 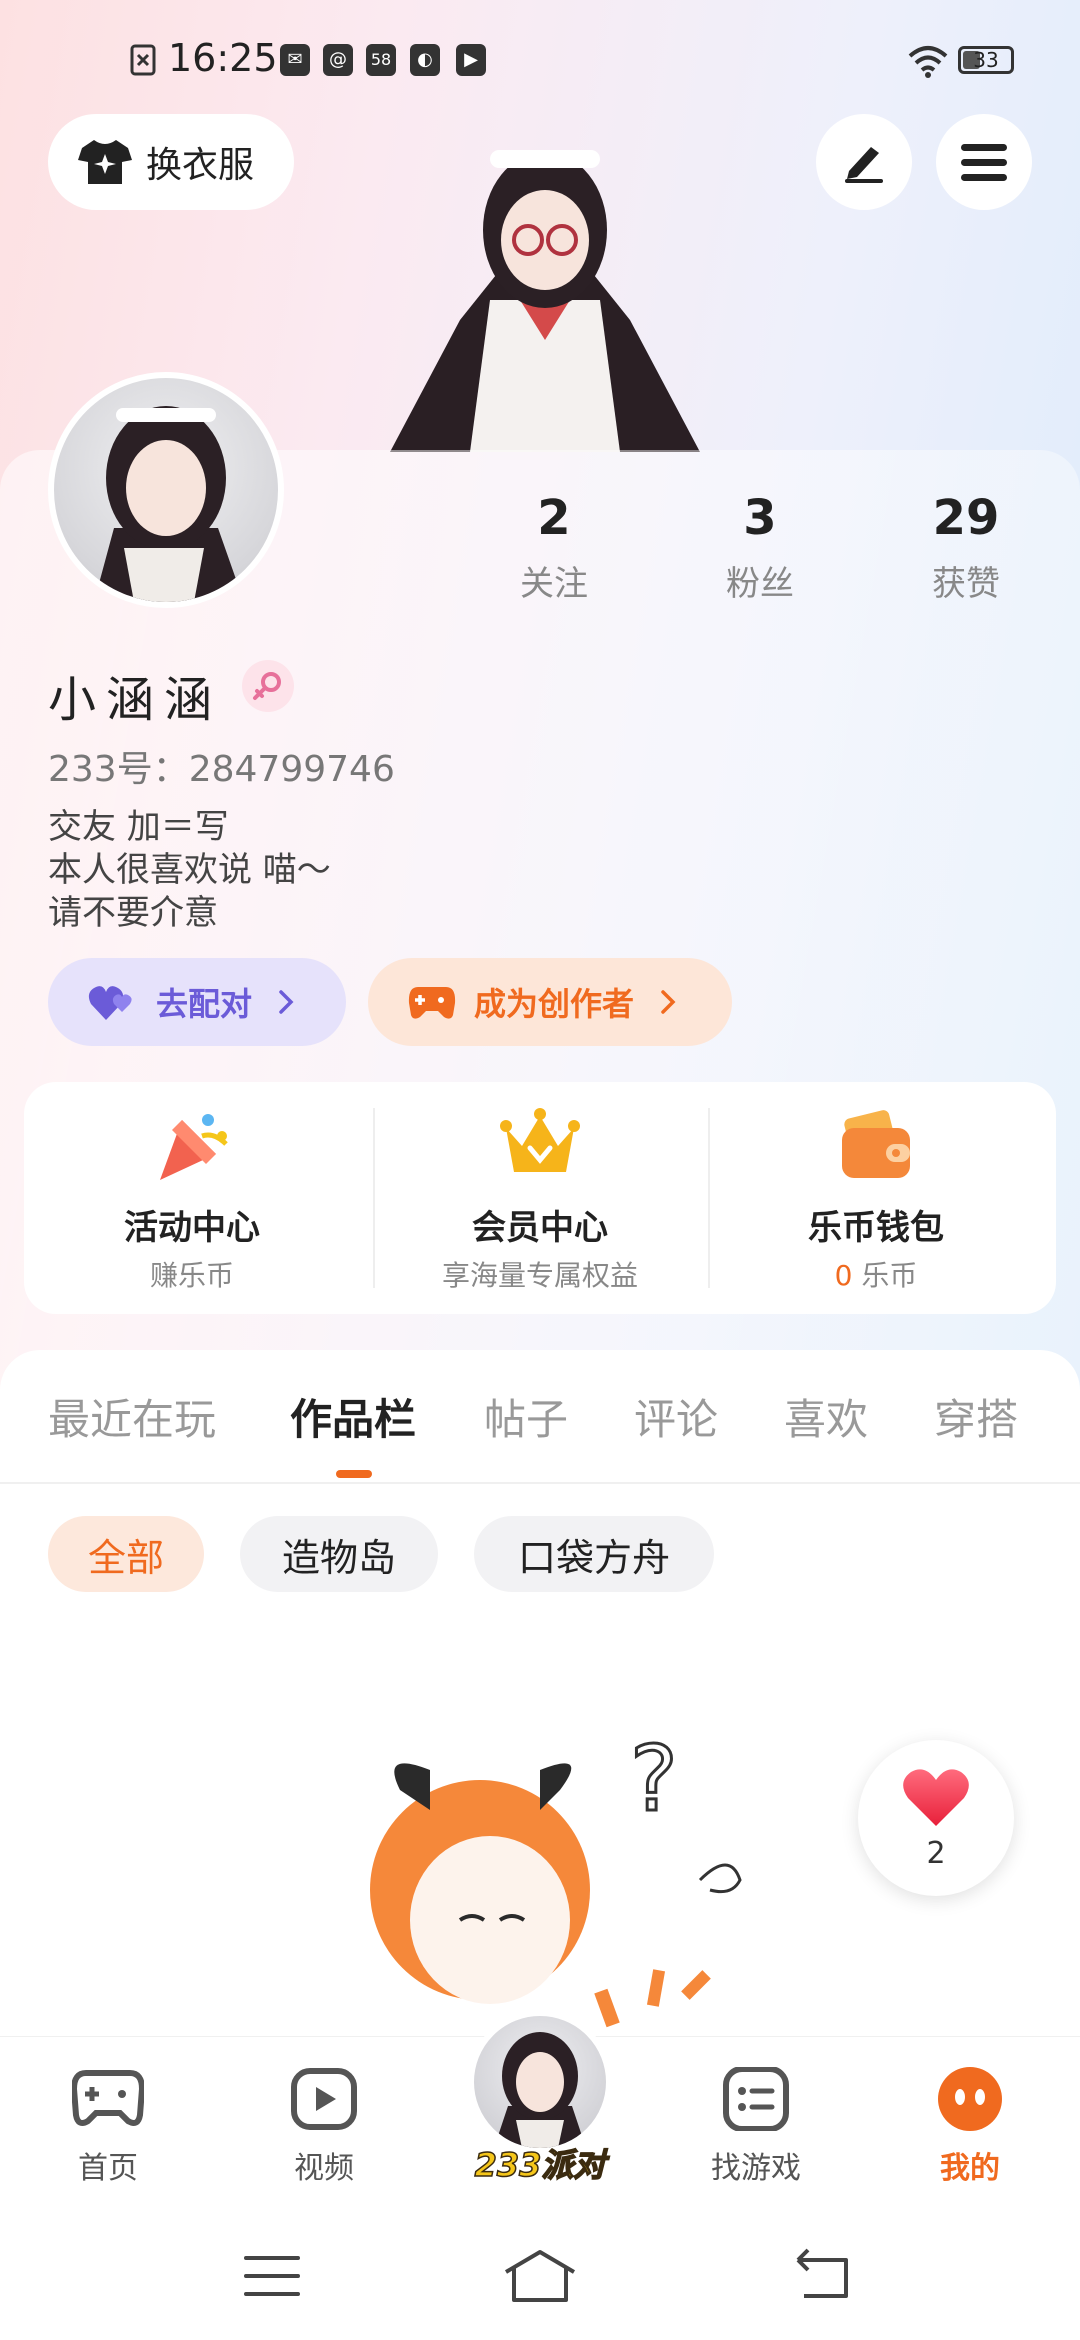 What do you see at coordinates (539, 1275) in the screenshot?
I see `member-center-subtitle: 享海量专属权益` at bounding box center [539, 1275].